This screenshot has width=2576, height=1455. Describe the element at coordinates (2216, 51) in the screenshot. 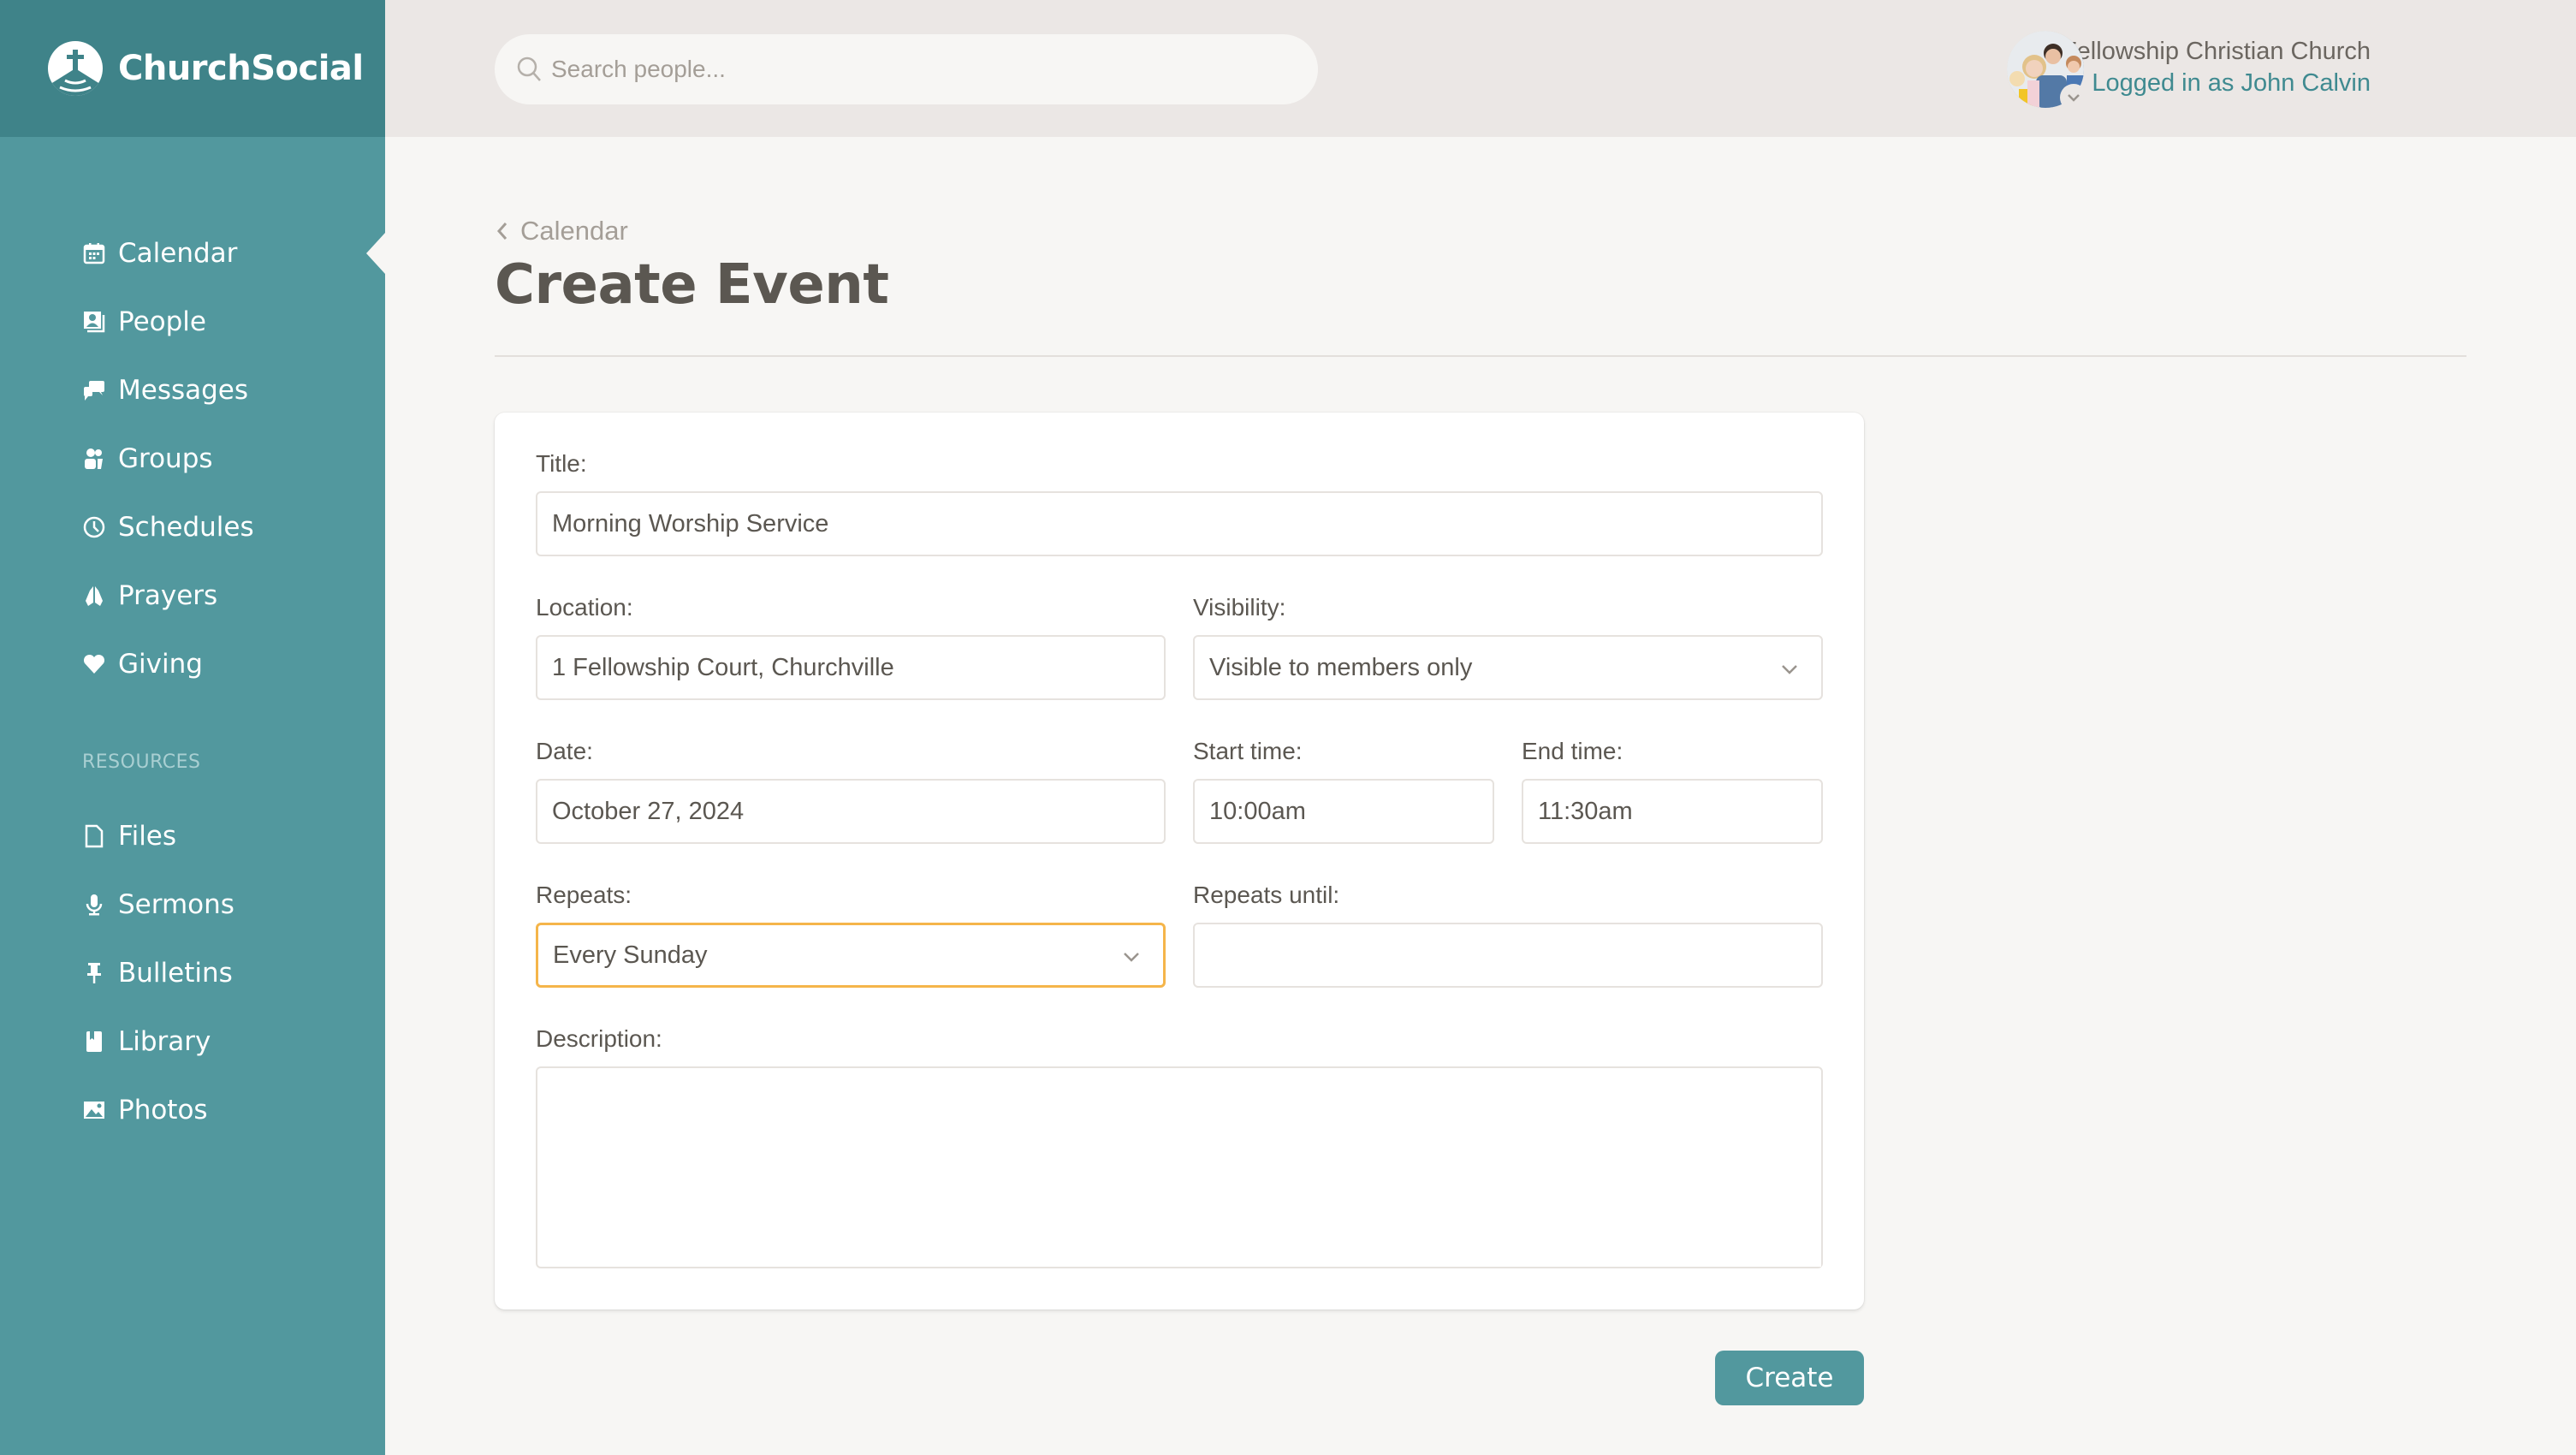

I see `organization-name: Fellowship Christian Church` at that location.